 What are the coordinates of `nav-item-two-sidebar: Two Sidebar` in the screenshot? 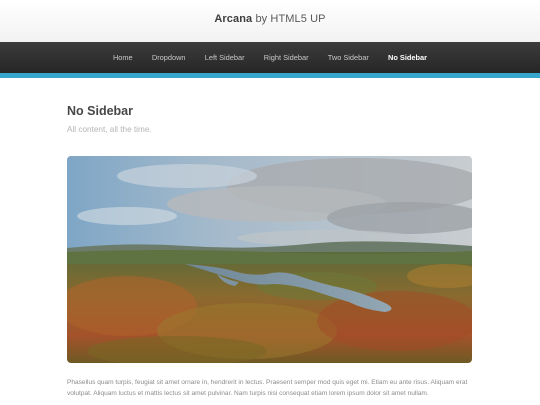 It's located at (348, 57).